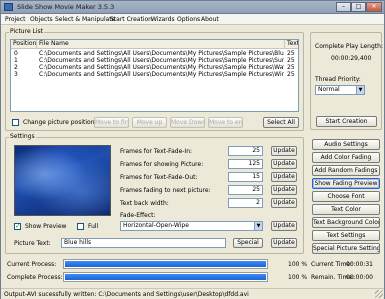 The height and width of the screenshot is (299, 385). I want to click on showing-update-button: Update, so click(284, 164).